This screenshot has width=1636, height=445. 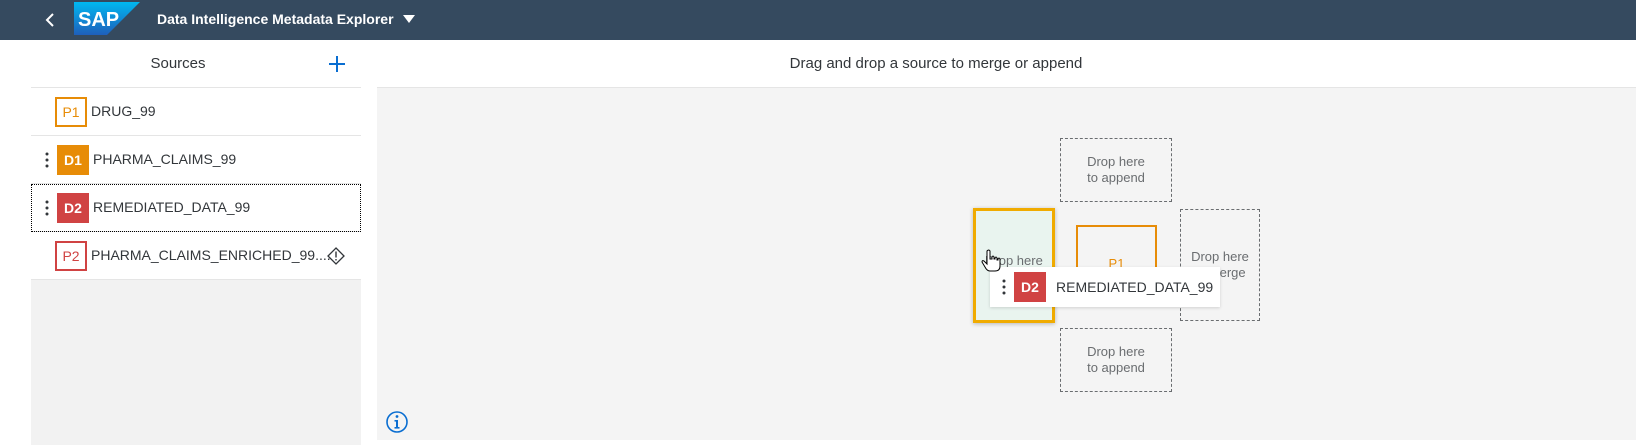 What do you see at coordinates (73, 208) in the screenshot?
I see `source-badge: D2` at bounding box center [73, 208].